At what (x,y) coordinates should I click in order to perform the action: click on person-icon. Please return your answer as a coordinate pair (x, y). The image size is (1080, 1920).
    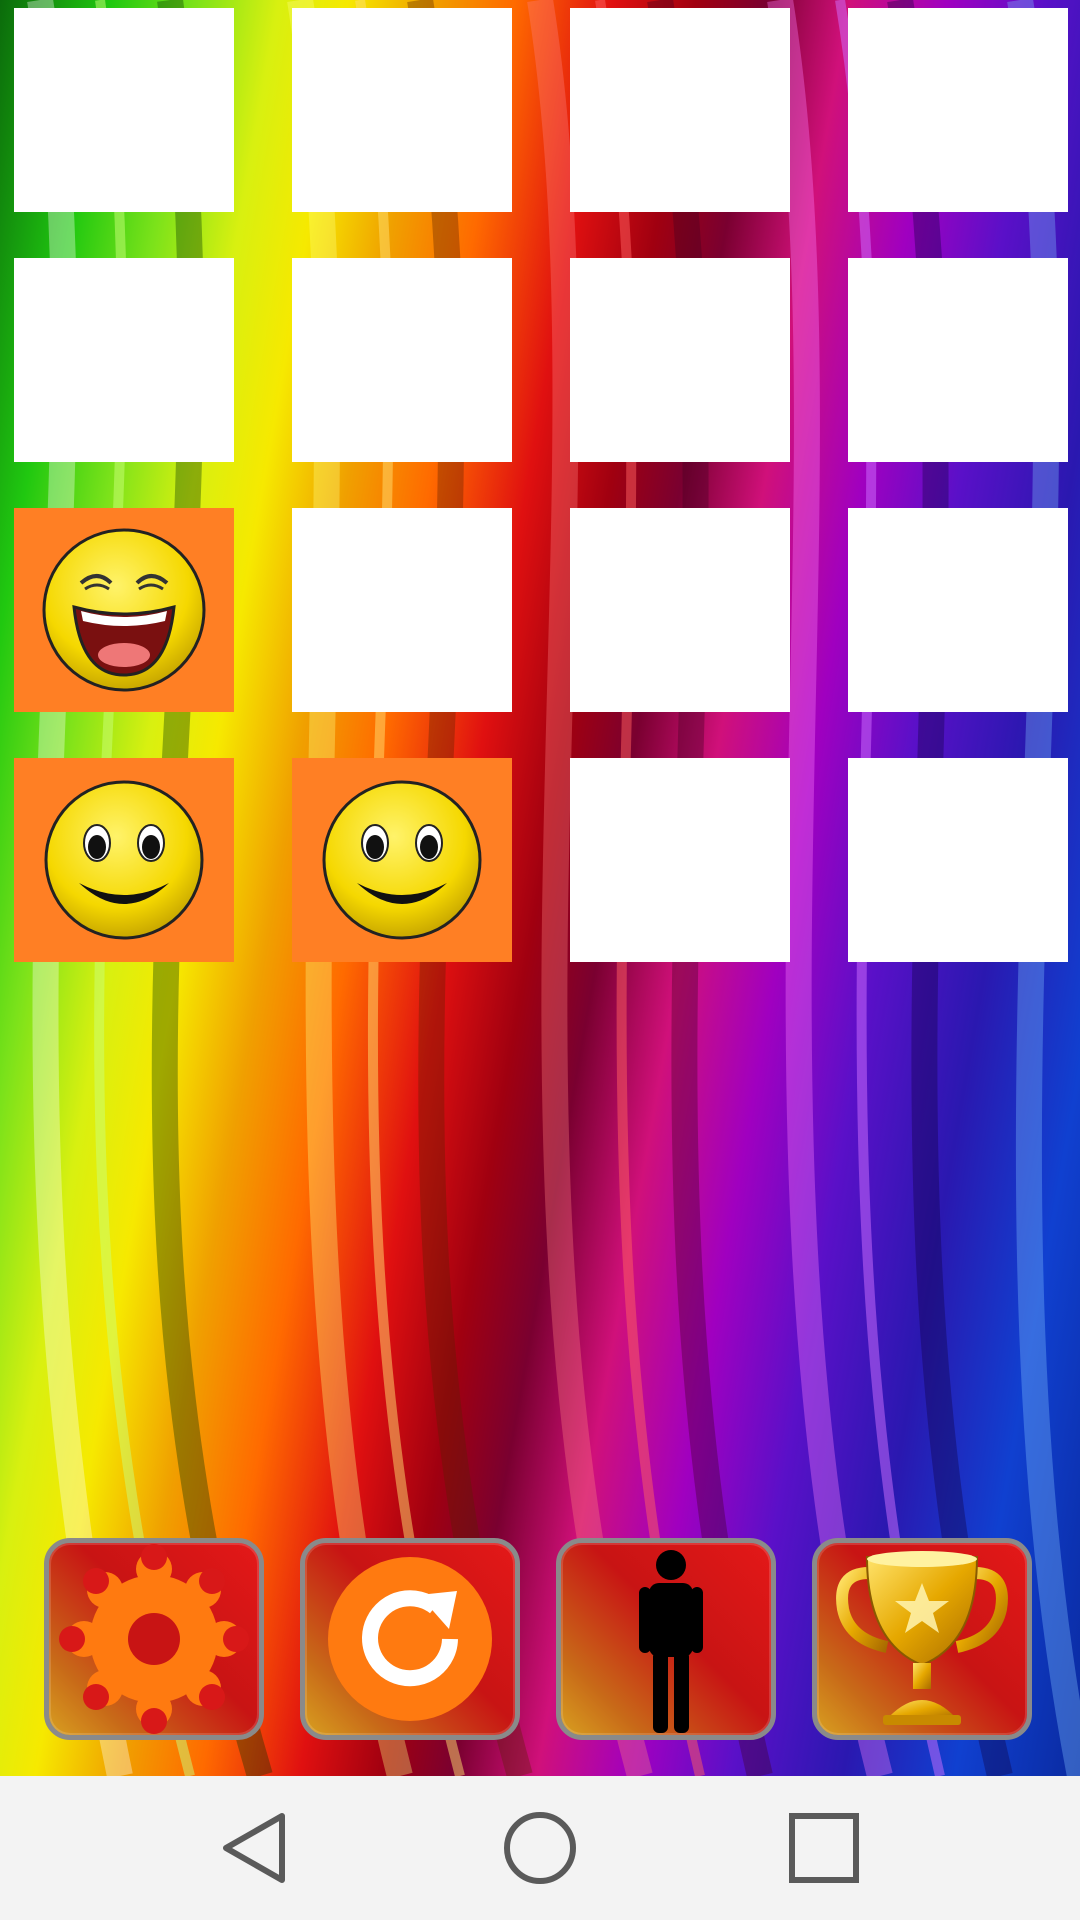
    Looking at the image, I should click on (671, 1641).